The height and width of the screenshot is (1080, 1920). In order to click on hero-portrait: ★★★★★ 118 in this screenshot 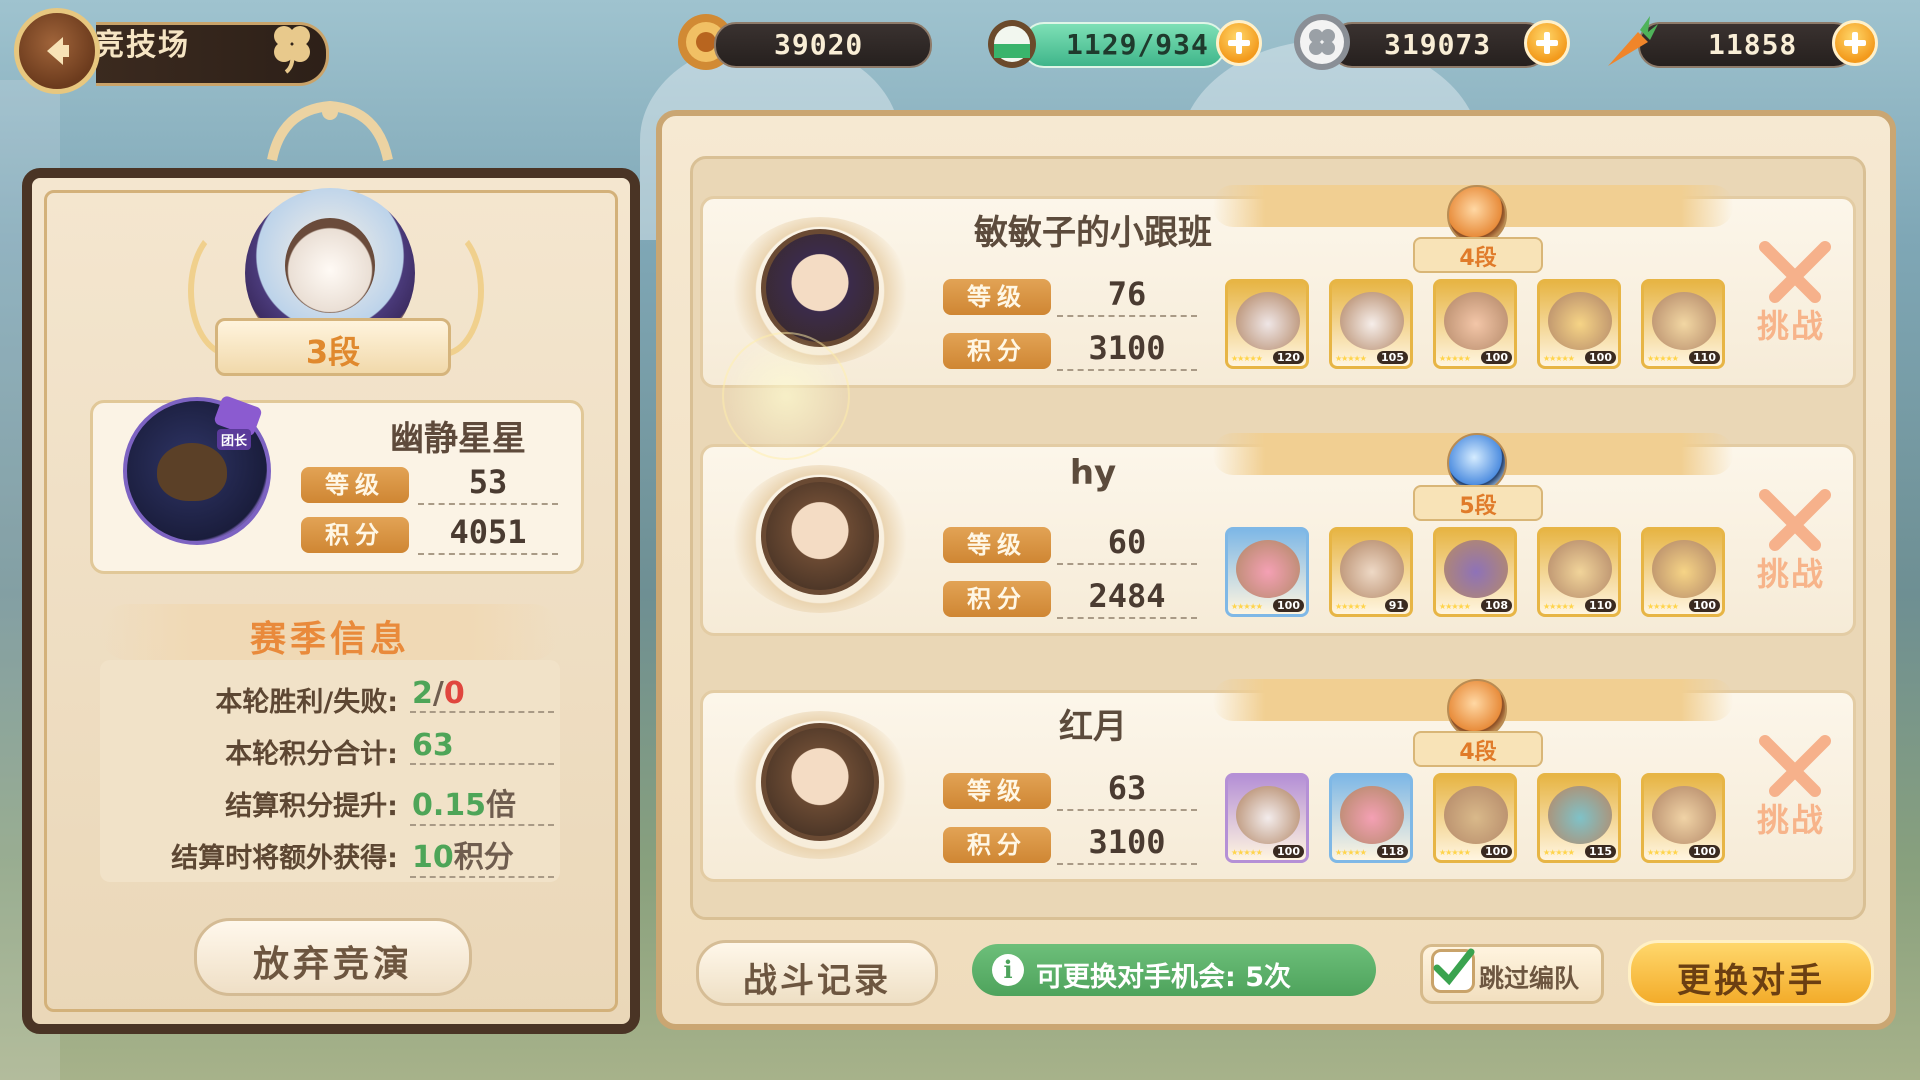, I will do `click(1371, 818)`.